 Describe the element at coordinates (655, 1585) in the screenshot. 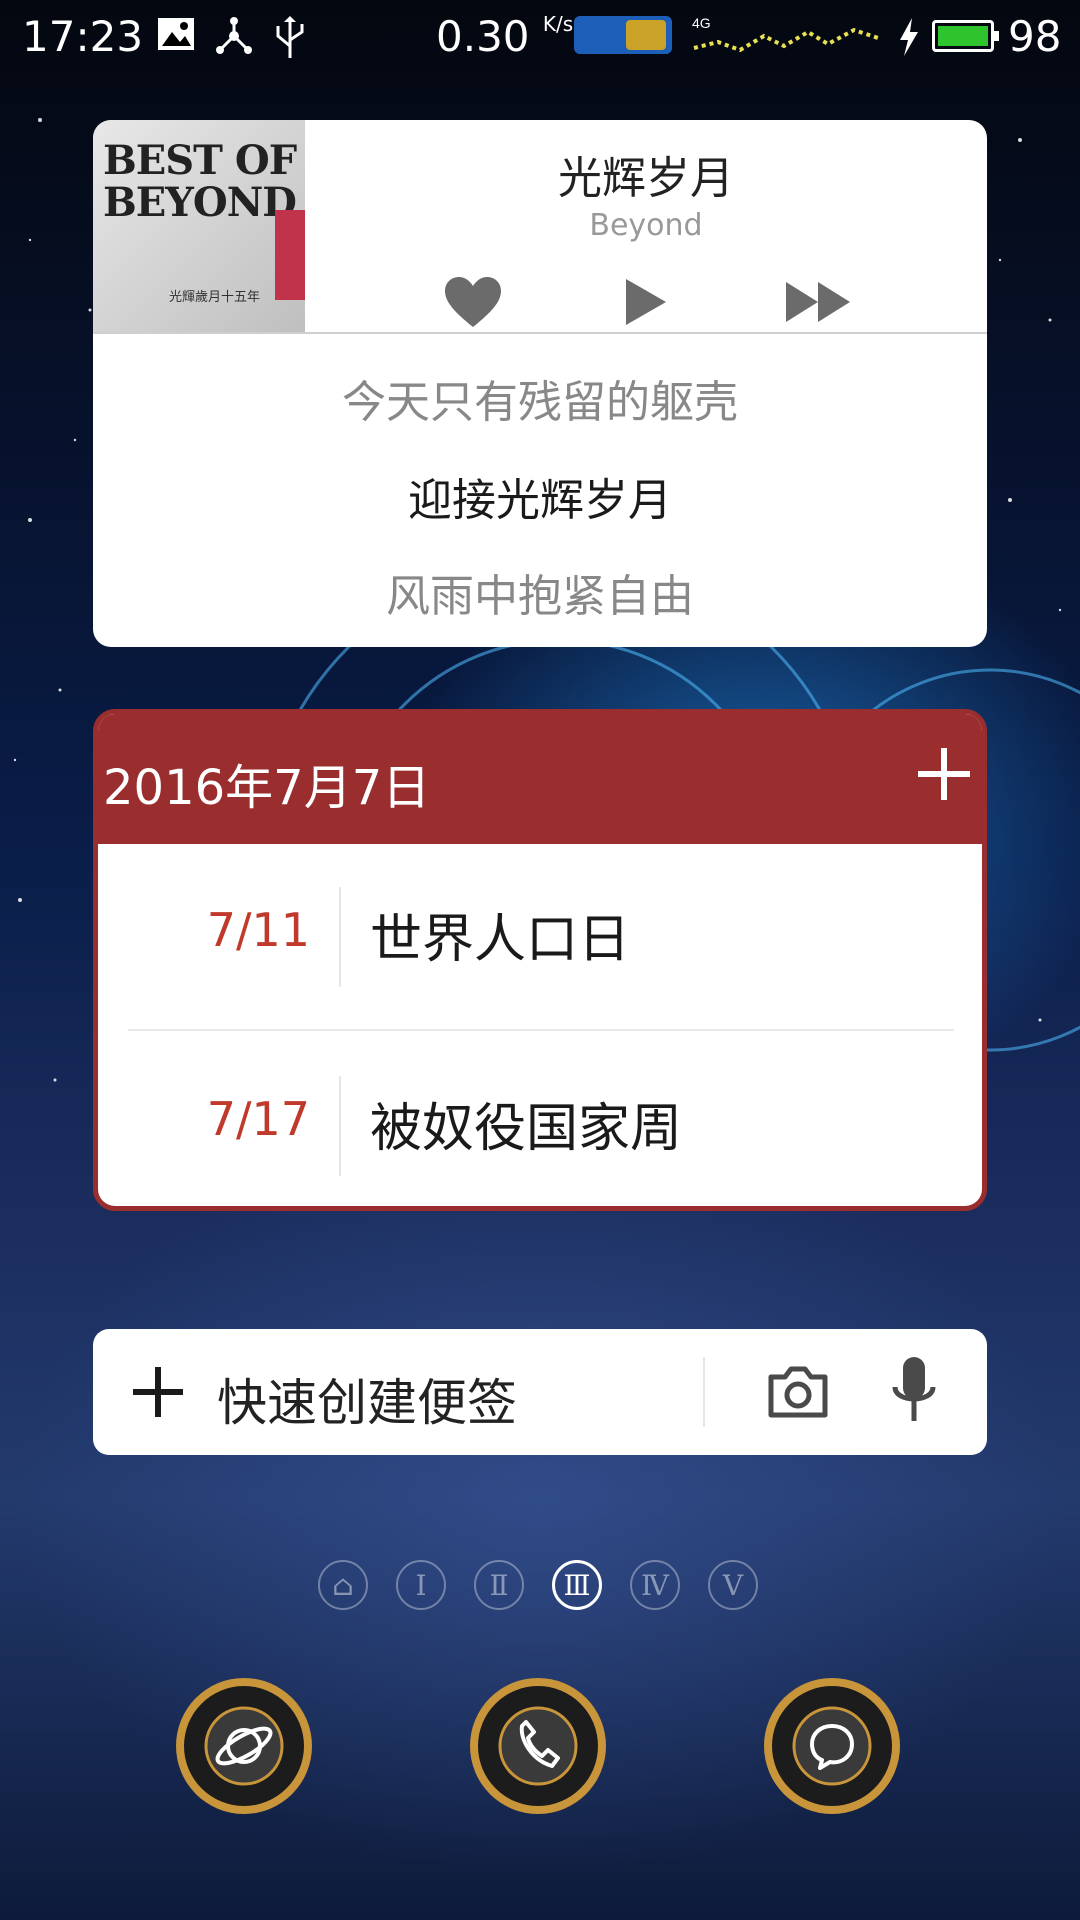

I see `page-dot-4: Ⅳ` at that location.